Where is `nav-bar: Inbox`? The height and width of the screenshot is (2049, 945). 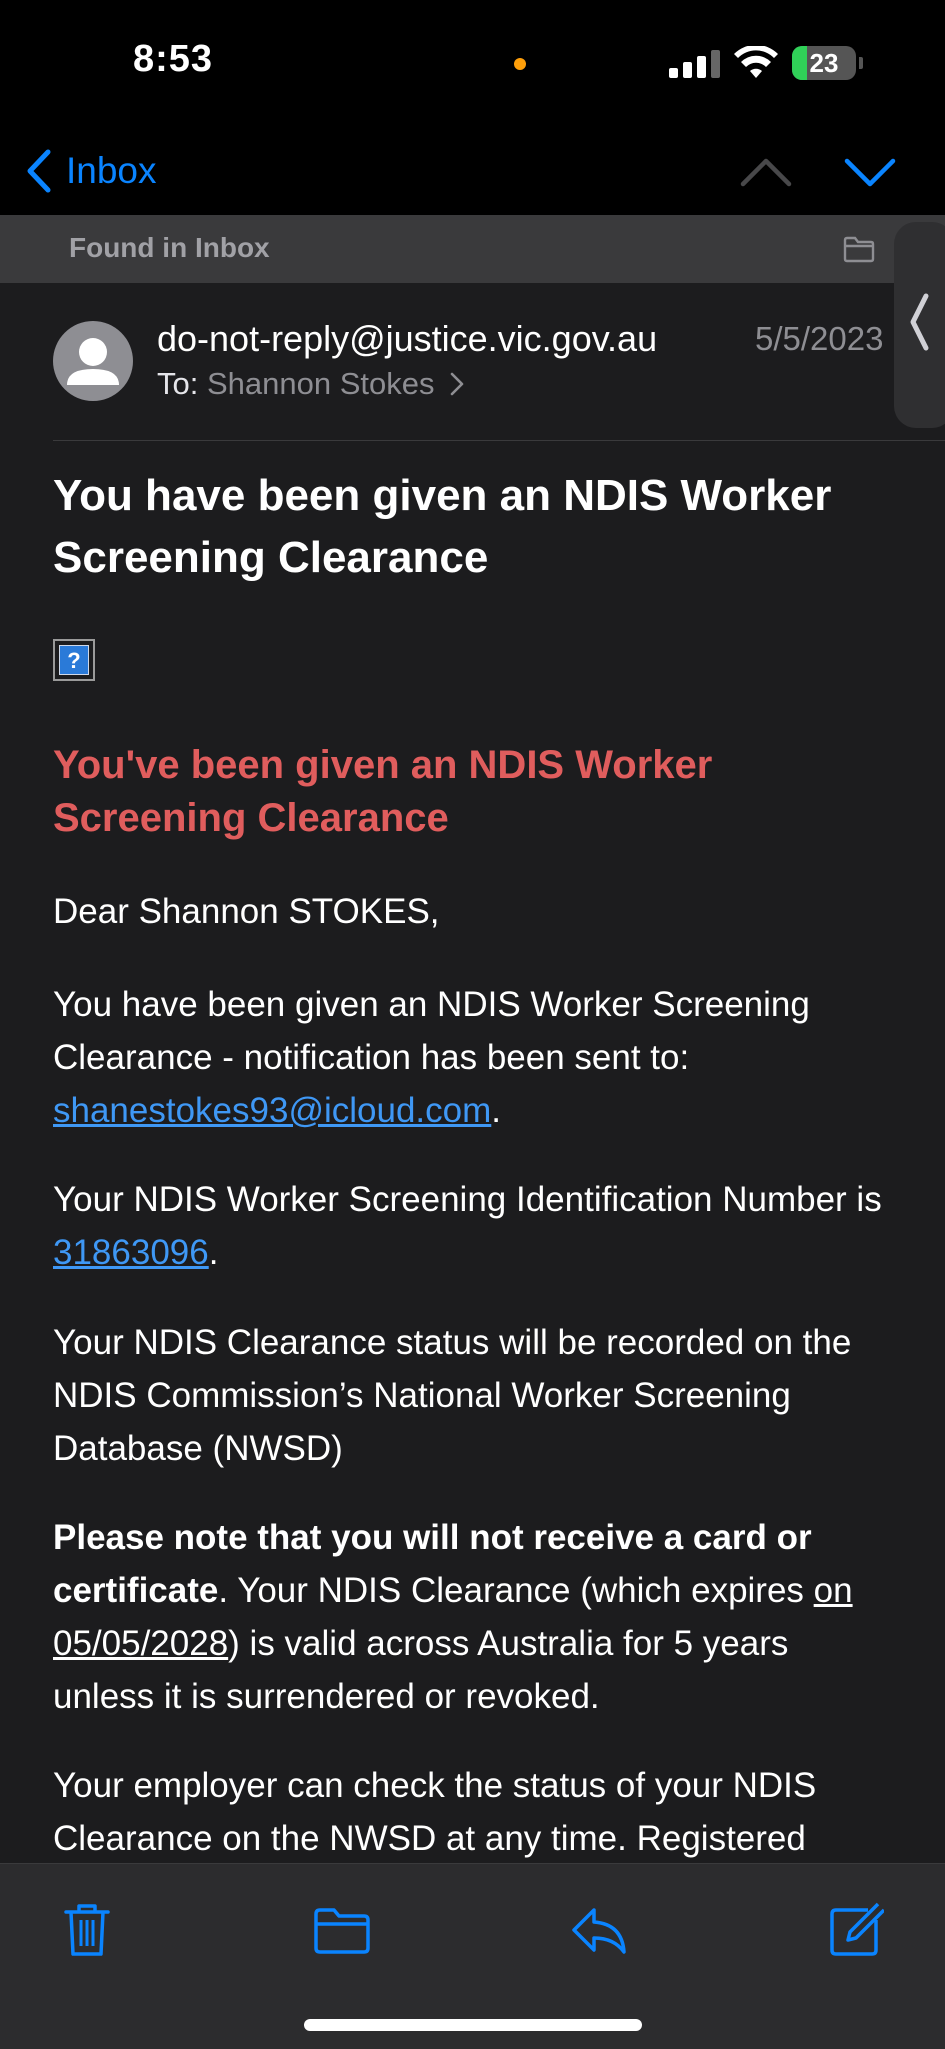
nav-bar: Inbox is located at coordinates (472, 172).